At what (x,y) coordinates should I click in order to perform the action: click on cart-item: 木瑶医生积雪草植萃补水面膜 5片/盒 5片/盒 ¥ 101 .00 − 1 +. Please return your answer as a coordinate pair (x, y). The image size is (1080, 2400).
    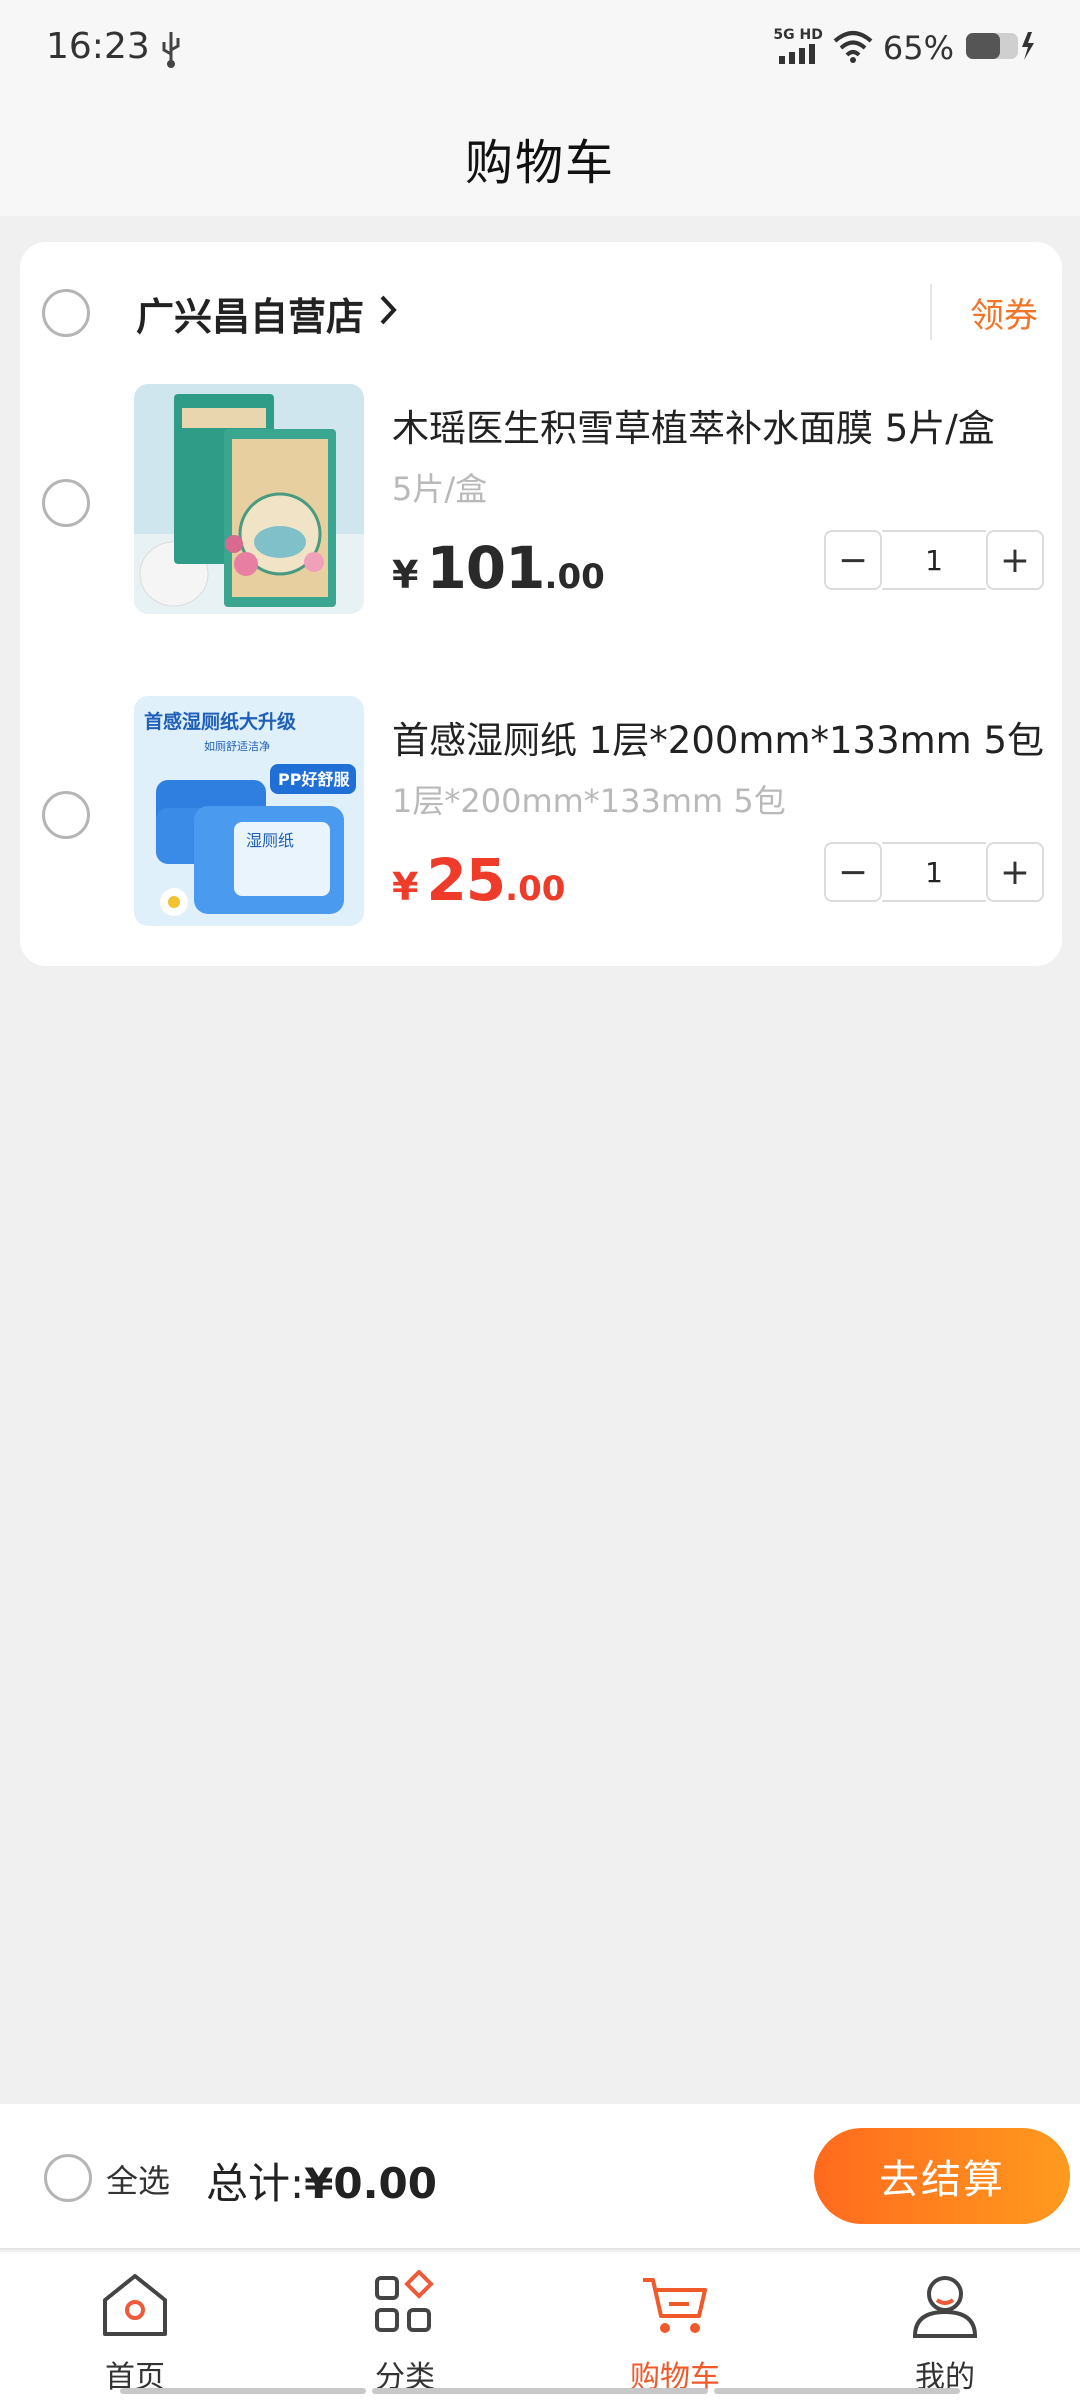
    Looking at the image, I should click on (541, 499).